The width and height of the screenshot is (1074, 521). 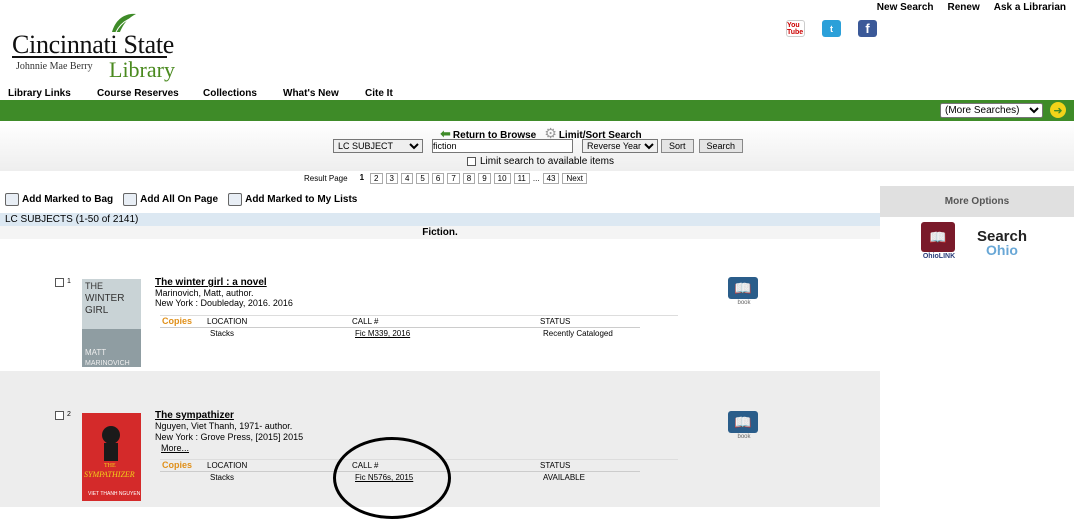 I want to click on sort-select: Reverse Year, so click(x=620, y=146).